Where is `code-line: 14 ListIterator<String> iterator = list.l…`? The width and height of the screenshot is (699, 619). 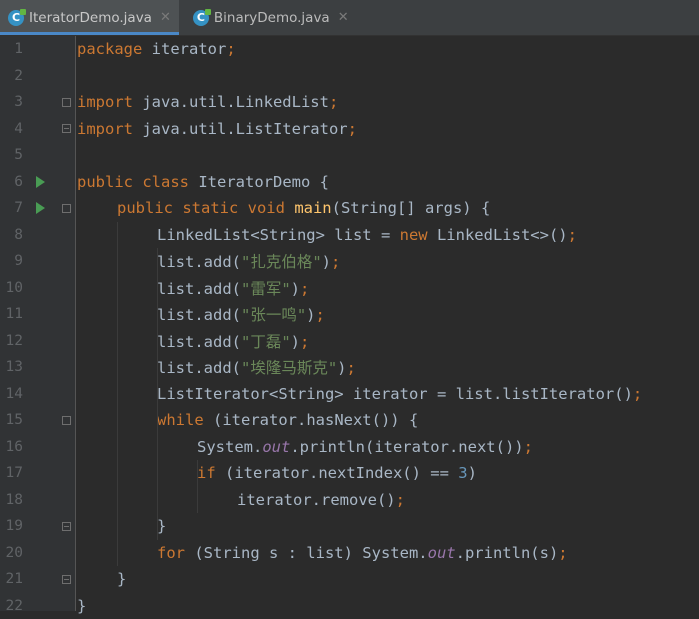
code-line: 14 ListIterator<String> iterator = list.l… is located at coordinates (349, 394).